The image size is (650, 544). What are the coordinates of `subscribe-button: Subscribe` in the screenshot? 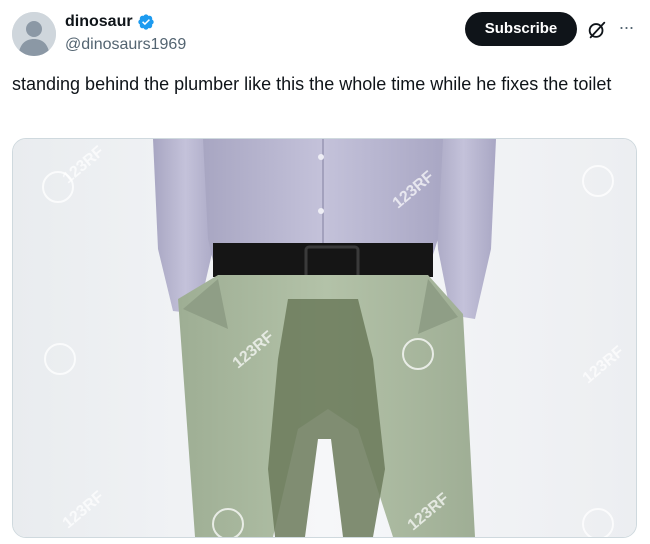 It's located at (521, 29).